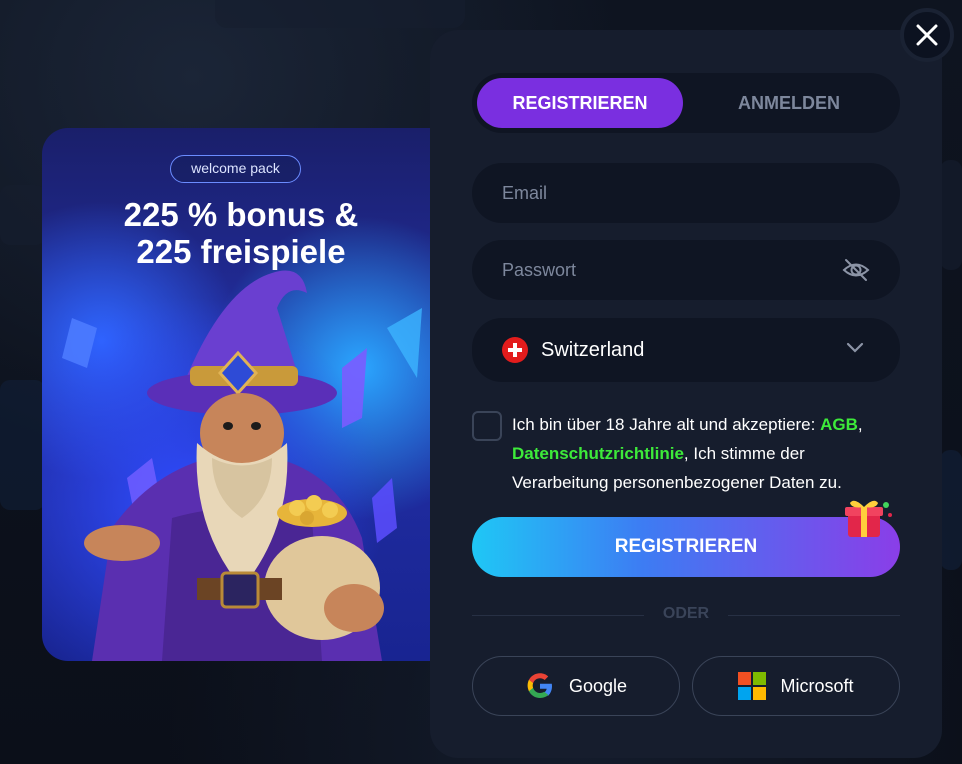 The height and width of the screenshot is (764, 962). I want to click on auth-tabs: REGISTRIEREN ANMELDEN, so click(686, 103).